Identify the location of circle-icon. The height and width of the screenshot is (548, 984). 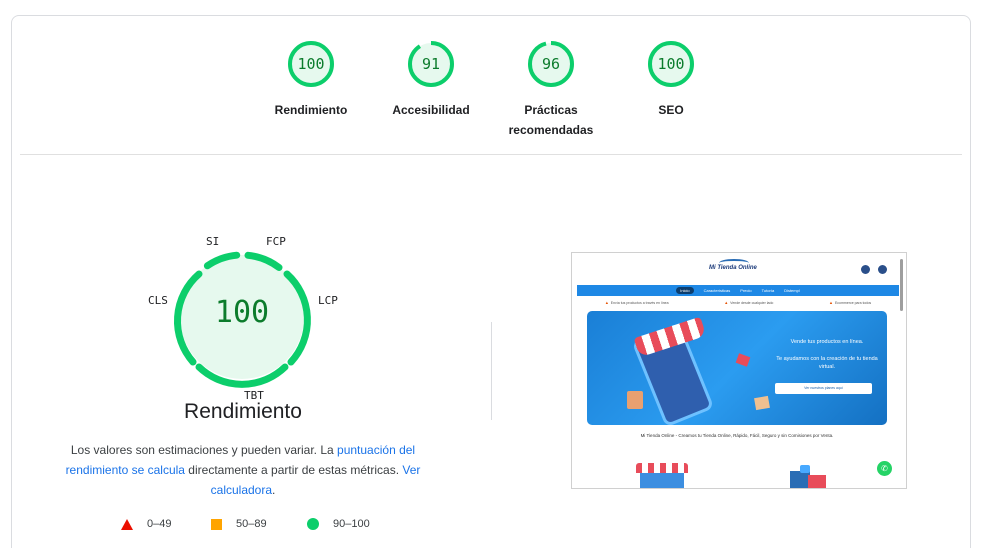
(313, 524).